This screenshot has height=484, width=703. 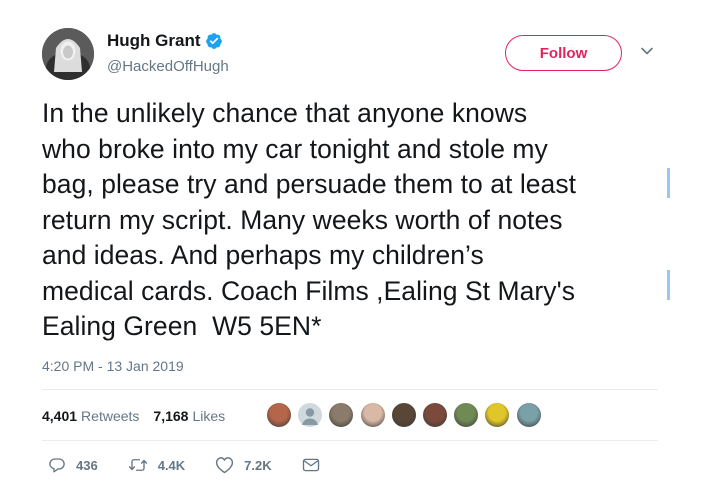 I want to click on retweet-button: 4.4K, so click(x=156, y=465).